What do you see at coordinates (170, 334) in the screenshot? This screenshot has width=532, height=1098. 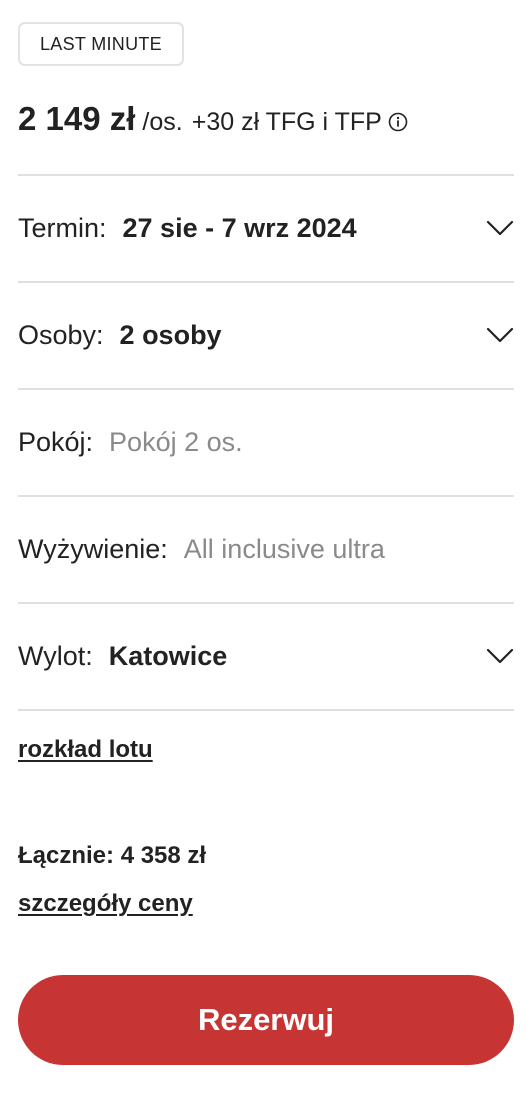 I see `osoby-value: 2 osoby` at bounding box center [170, 334].